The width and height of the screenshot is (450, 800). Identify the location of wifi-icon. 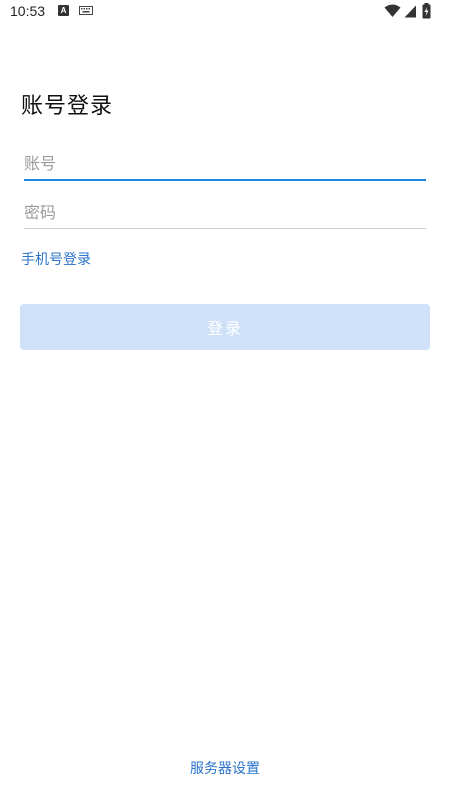
(392, 10).